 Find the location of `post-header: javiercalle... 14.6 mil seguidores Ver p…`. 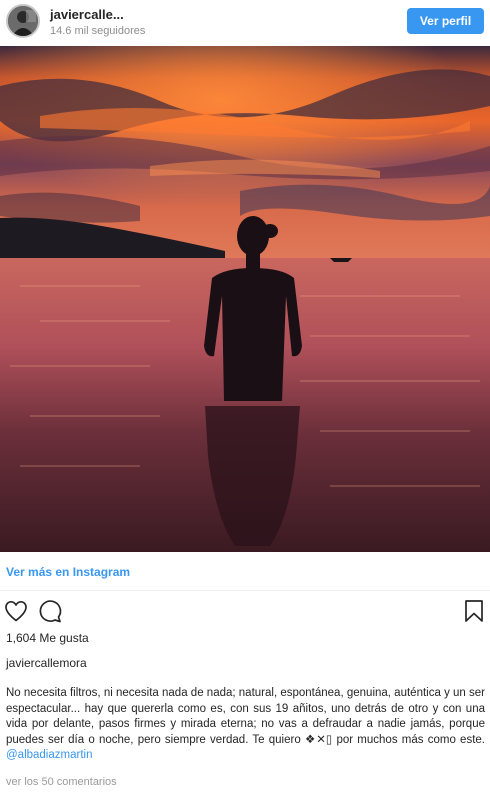

post-header: javiercalle... 14.6 mil seguidores Ver p… is located at coordinates (245, 23).